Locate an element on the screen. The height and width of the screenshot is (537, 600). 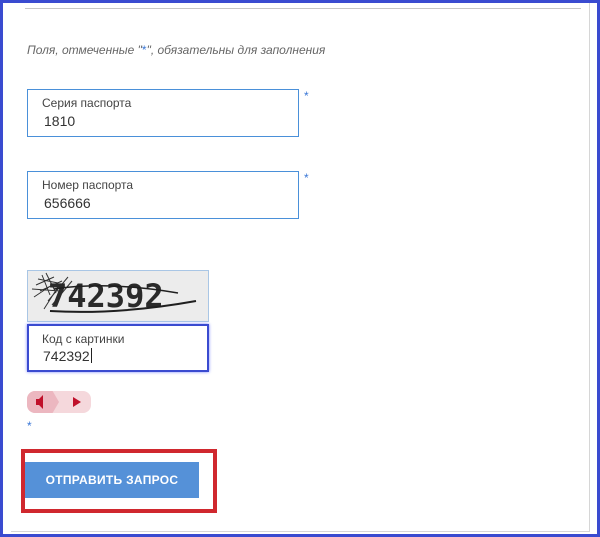
speaker-icon is located at coordinates (43, 402).